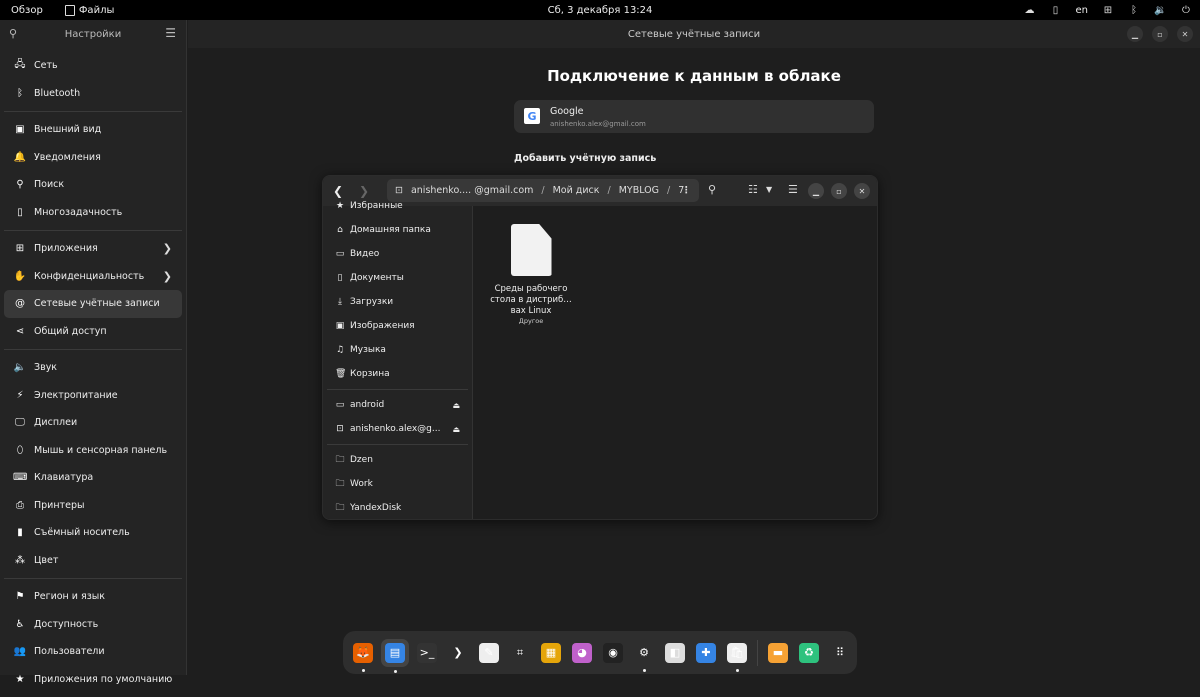 This screenshot has height=697, width=1200. Describe the element at coordinates (46, 65) in the screenshot. I see `sidebar-item-label: Сеть` at that location.